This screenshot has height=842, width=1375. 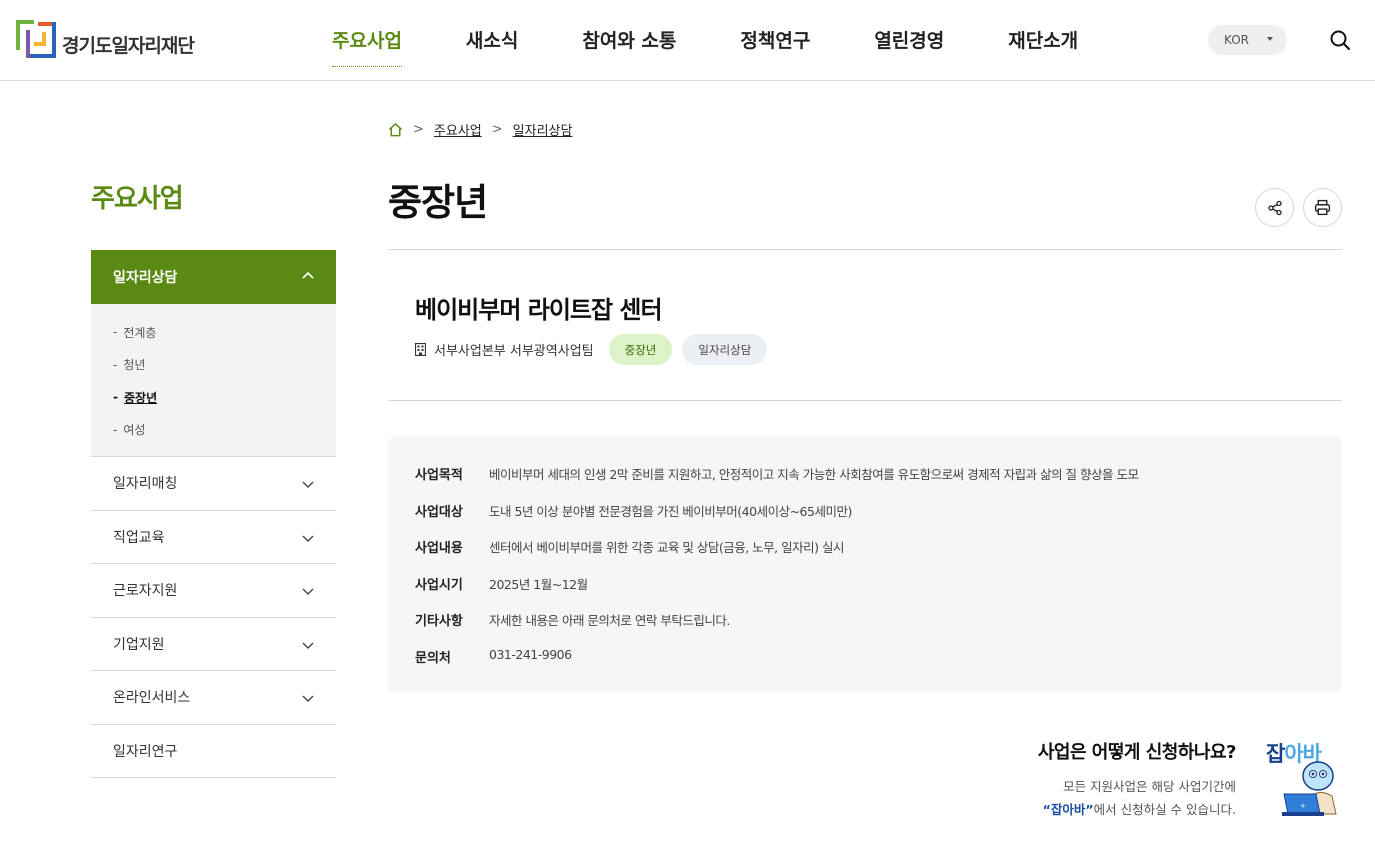 I want to click on sidebar-item-job-counseling: 일자리상담, so click(x=213, y=277).